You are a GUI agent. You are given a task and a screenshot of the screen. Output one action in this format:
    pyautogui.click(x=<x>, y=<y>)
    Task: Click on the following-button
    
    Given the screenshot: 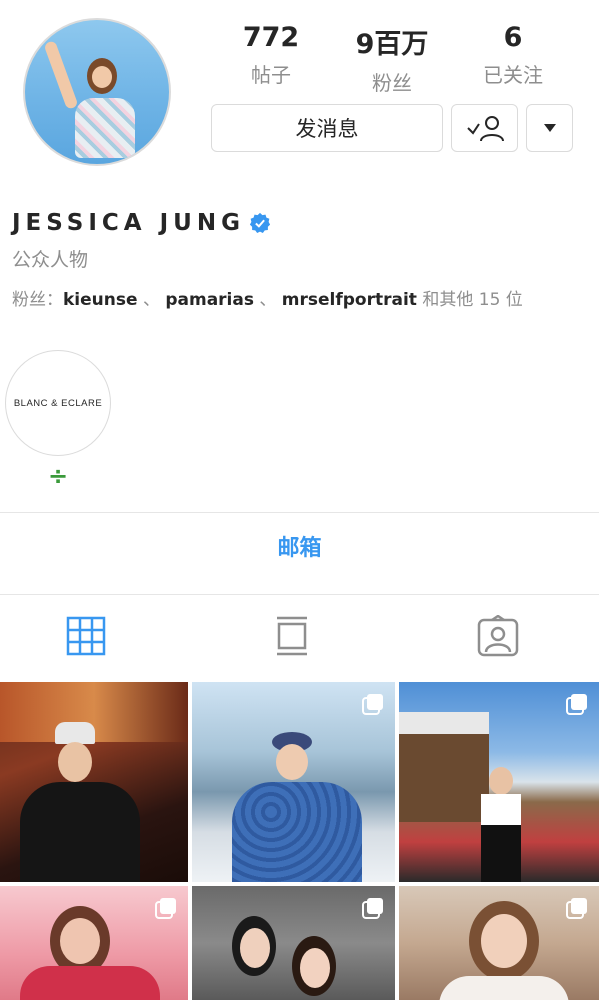 What is the action you would take?
    pyautogui.click(x=484, y=128)
    